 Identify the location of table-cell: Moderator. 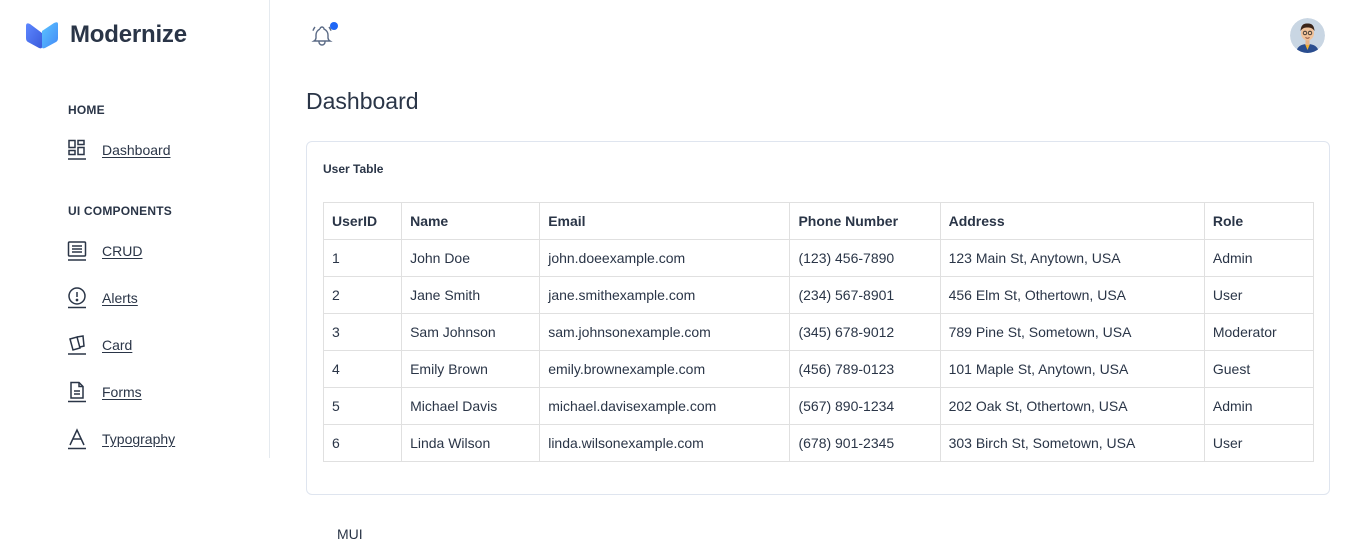
(1259, 332).